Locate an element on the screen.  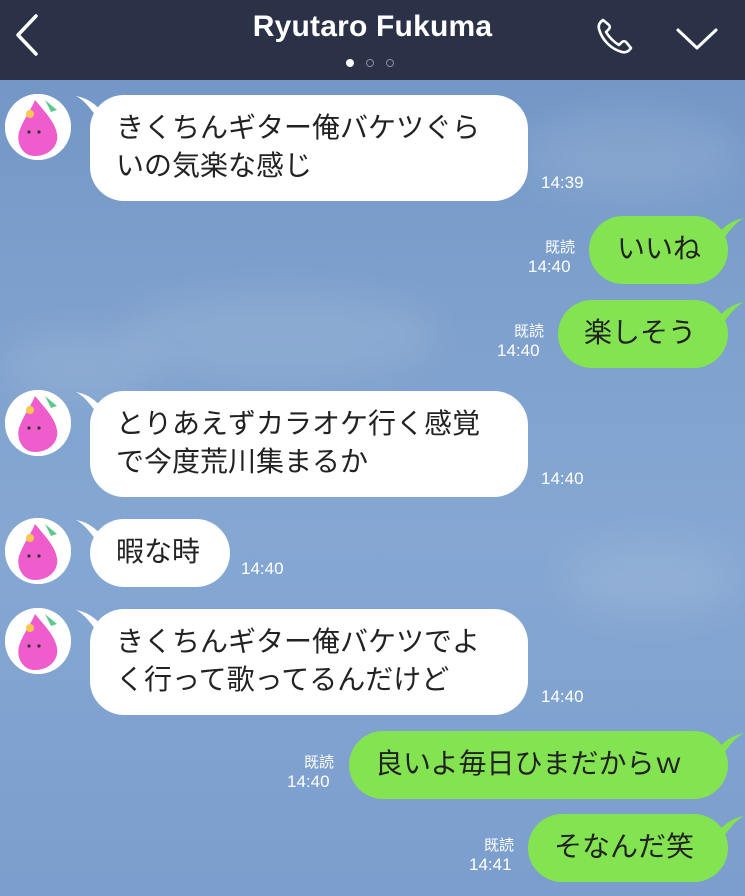
chat-title: Ryutaro Fukuma is located at coordinates (372, 26).